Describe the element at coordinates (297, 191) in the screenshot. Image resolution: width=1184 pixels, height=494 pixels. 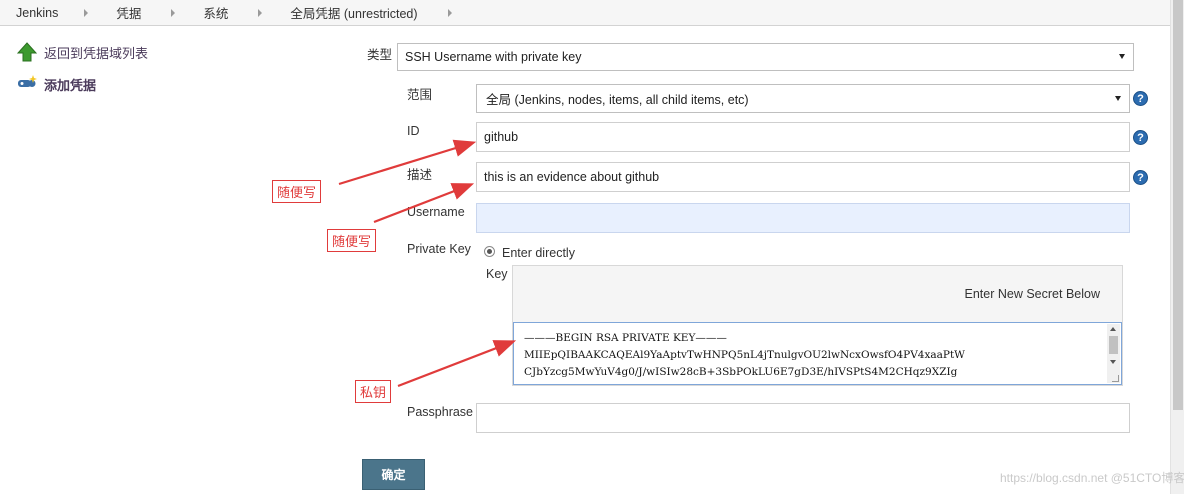
I see `annotation-note-id: 随便写` at that location.